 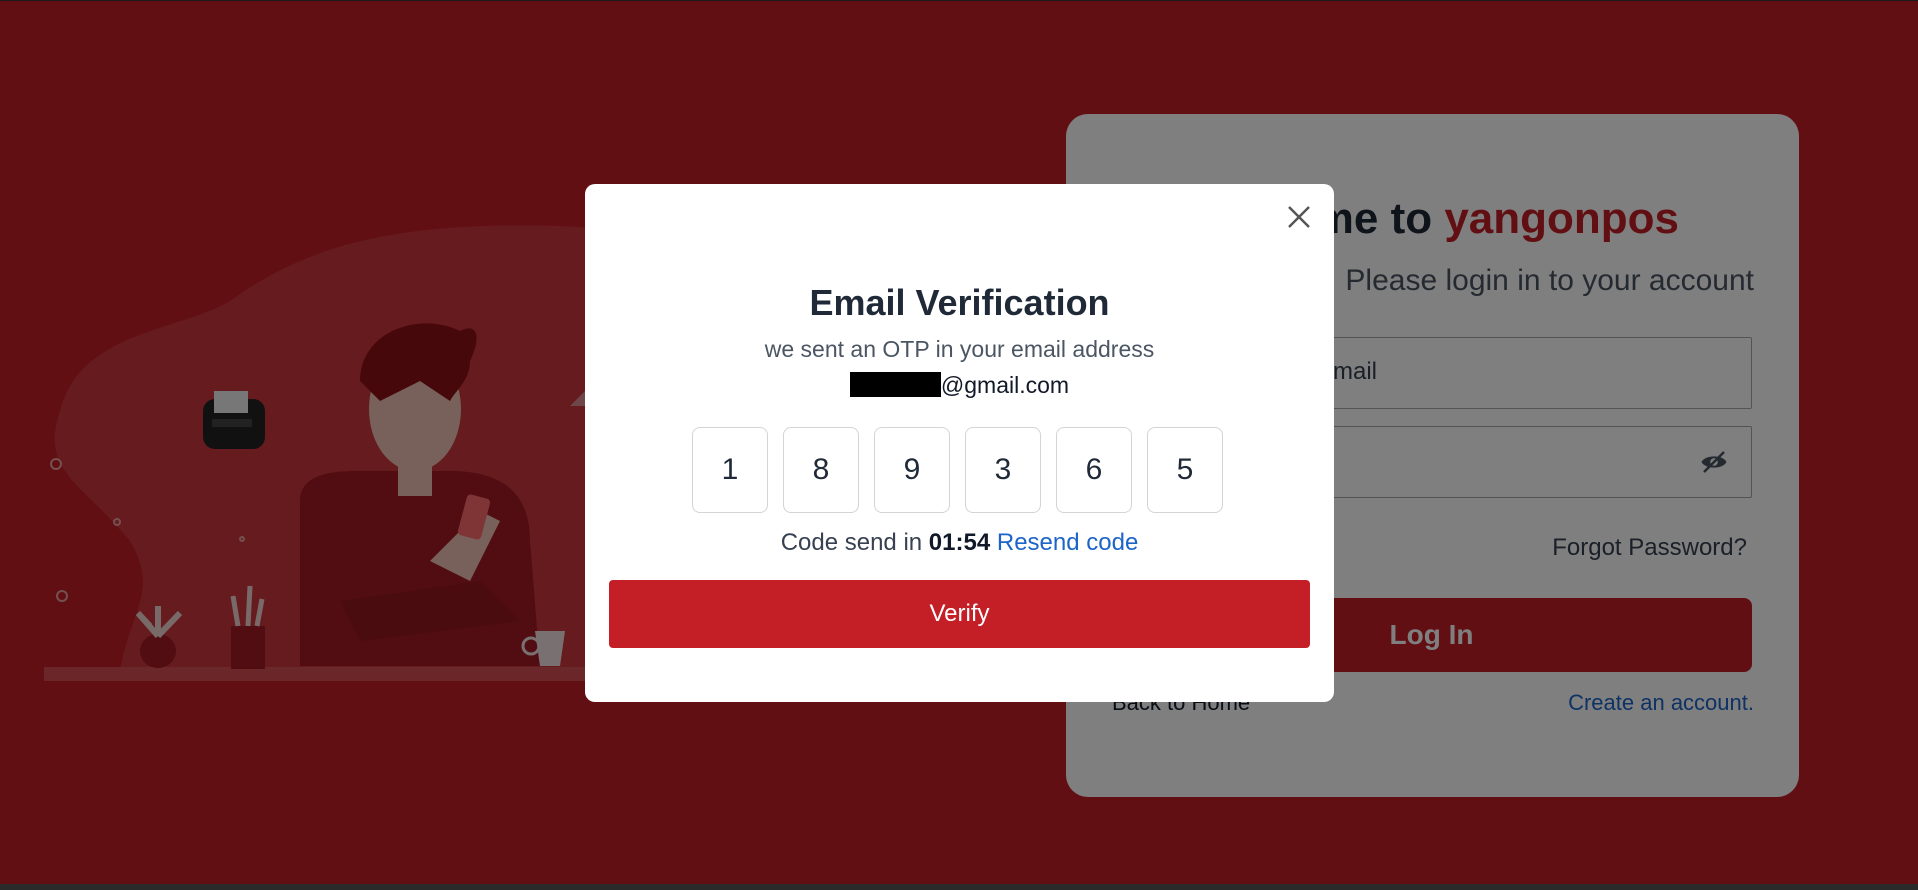 I want to click on resend-row: Code send in 01:54 Resend code, so click(x=959, y=543).